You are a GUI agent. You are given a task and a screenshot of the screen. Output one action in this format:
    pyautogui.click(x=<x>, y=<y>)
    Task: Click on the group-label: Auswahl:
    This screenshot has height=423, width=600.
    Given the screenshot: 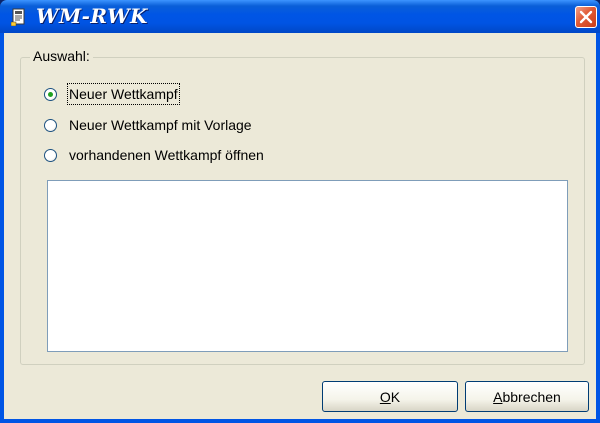 What is the action you would take?
    pyautogui.click(x=61, y=56)
    